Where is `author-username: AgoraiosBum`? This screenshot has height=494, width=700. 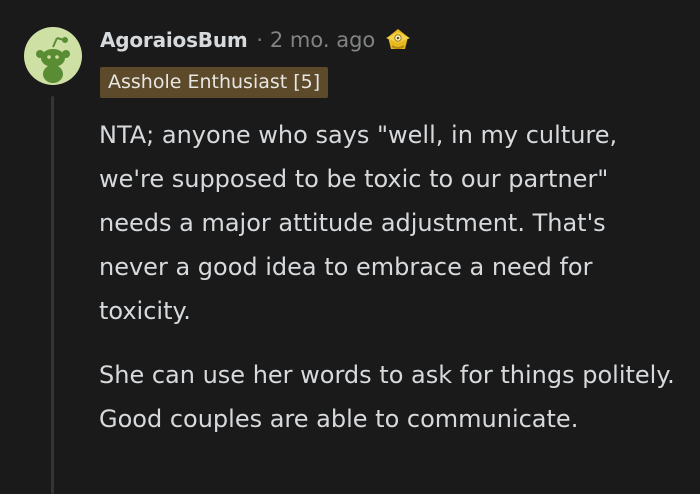
author-username: AgoraiosBum is located at coordinates (174, 40).